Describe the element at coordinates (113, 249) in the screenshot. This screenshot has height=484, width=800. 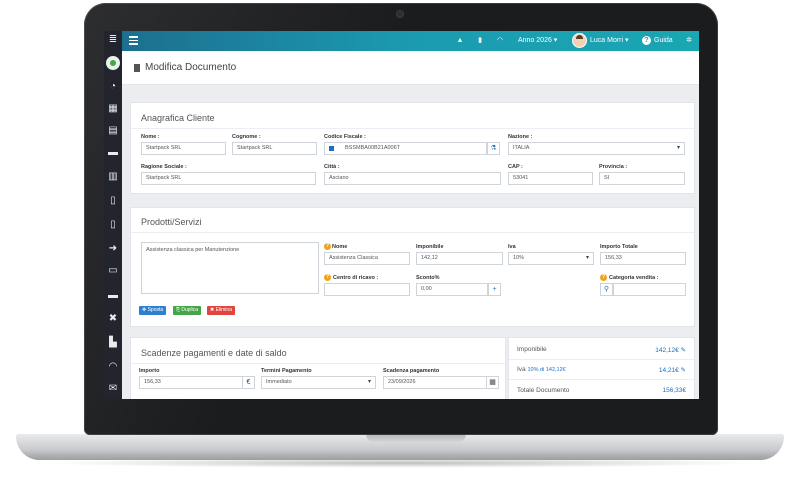
I see `login-icon: ➜` at that location.